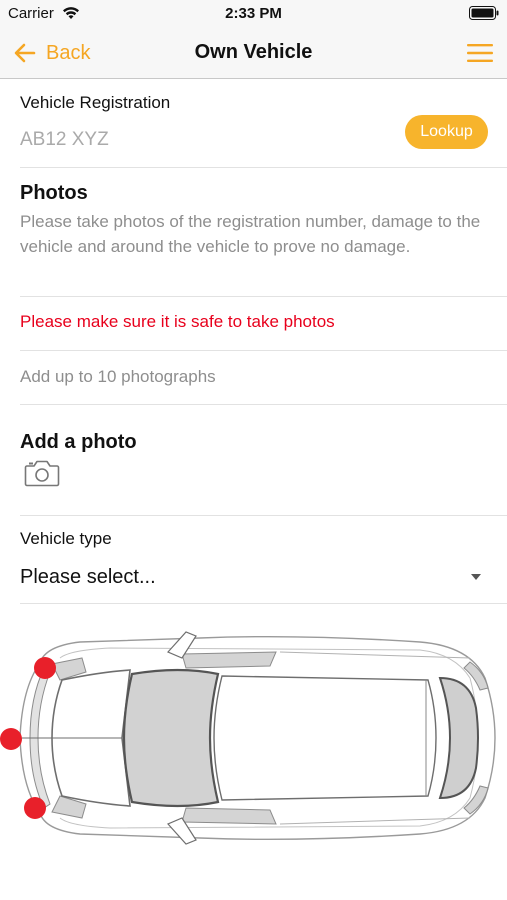  I want to click on add-photo-heading: Add a photo, so click(78, 442).